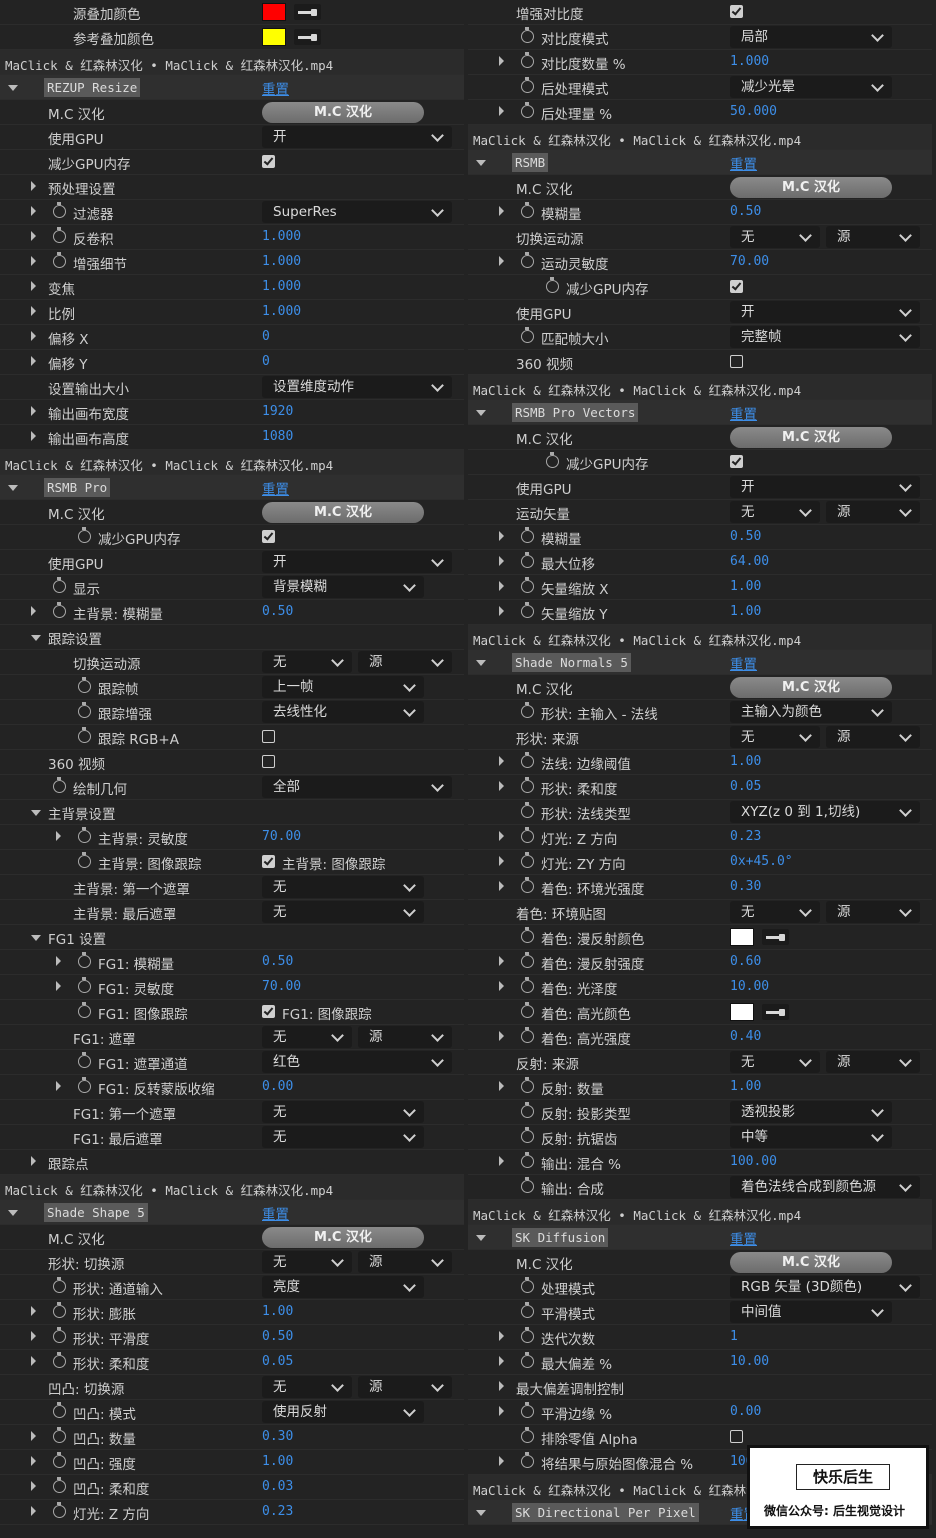 This screenshot has width=936, height=1538. Describe the element at coordinates (825, 1187) in the screenshot. I see `dropdown: 着色法线合成到颜色源` at that location.